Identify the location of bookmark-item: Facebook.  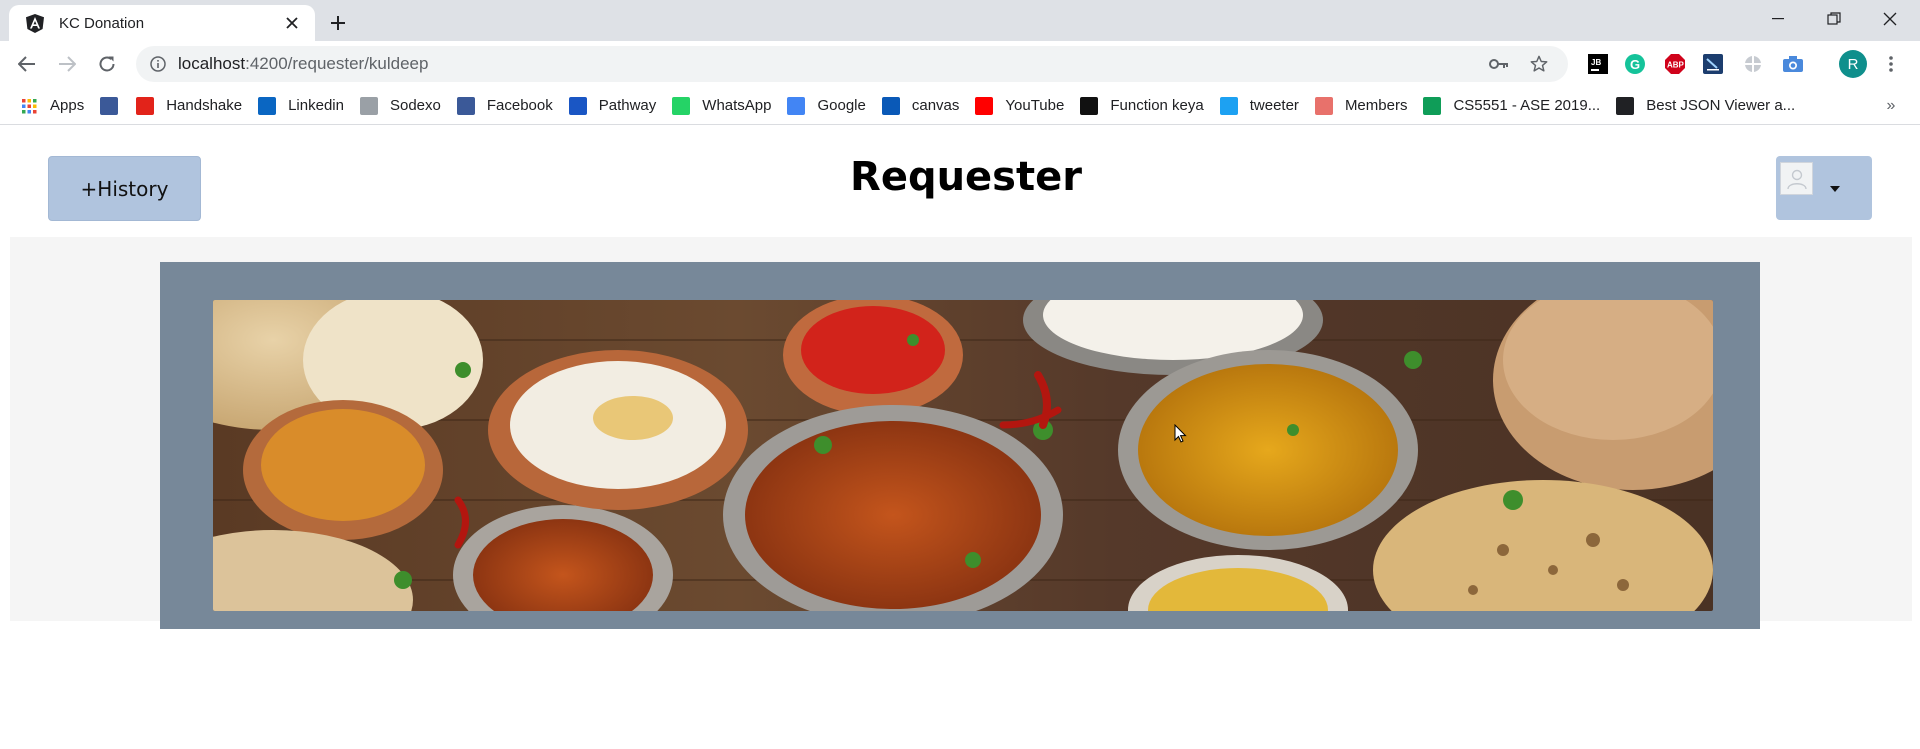
(508, 106).